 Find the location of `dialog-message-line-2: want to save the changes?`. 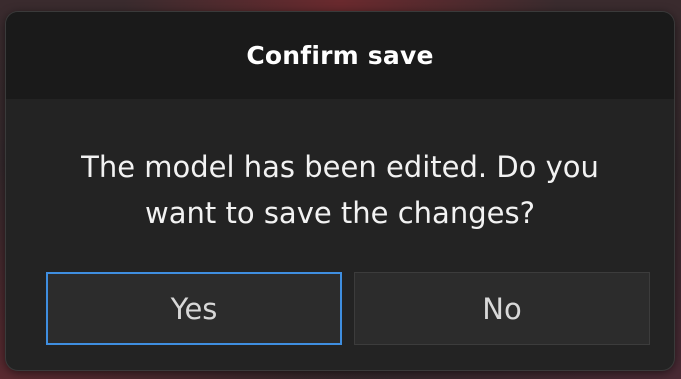

dialog-message-line-2: want to save the changes? is located at coordinates (340, 213).